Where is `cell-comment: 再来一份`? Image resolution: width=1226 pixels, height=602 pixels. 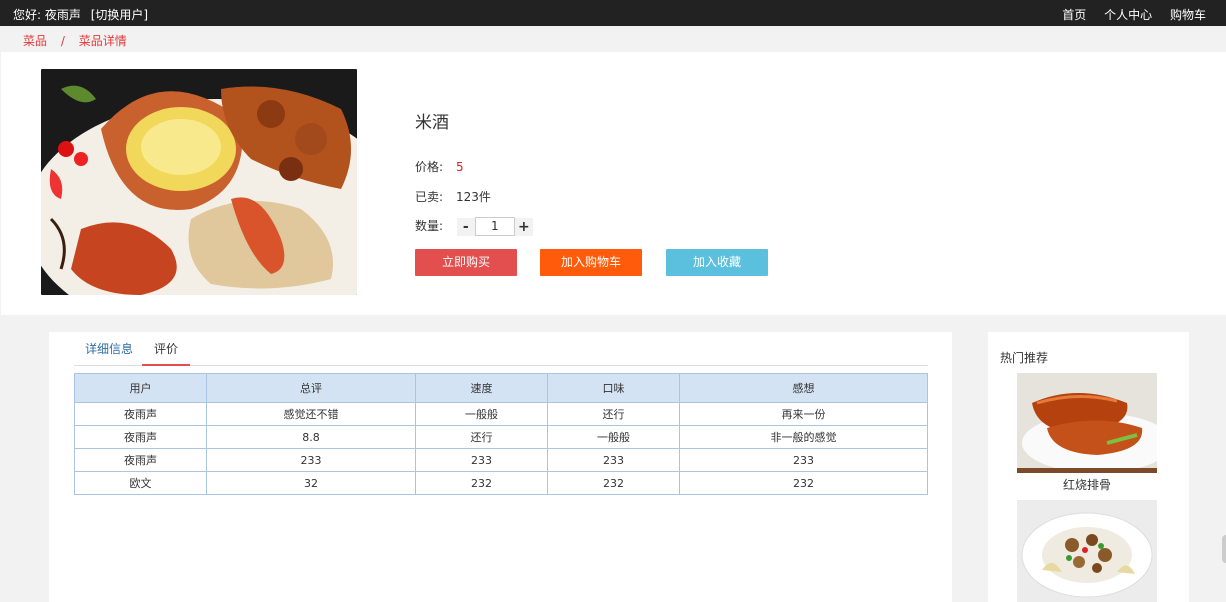 cell-comment: 再来一份 is located at coordinates (803, 414).